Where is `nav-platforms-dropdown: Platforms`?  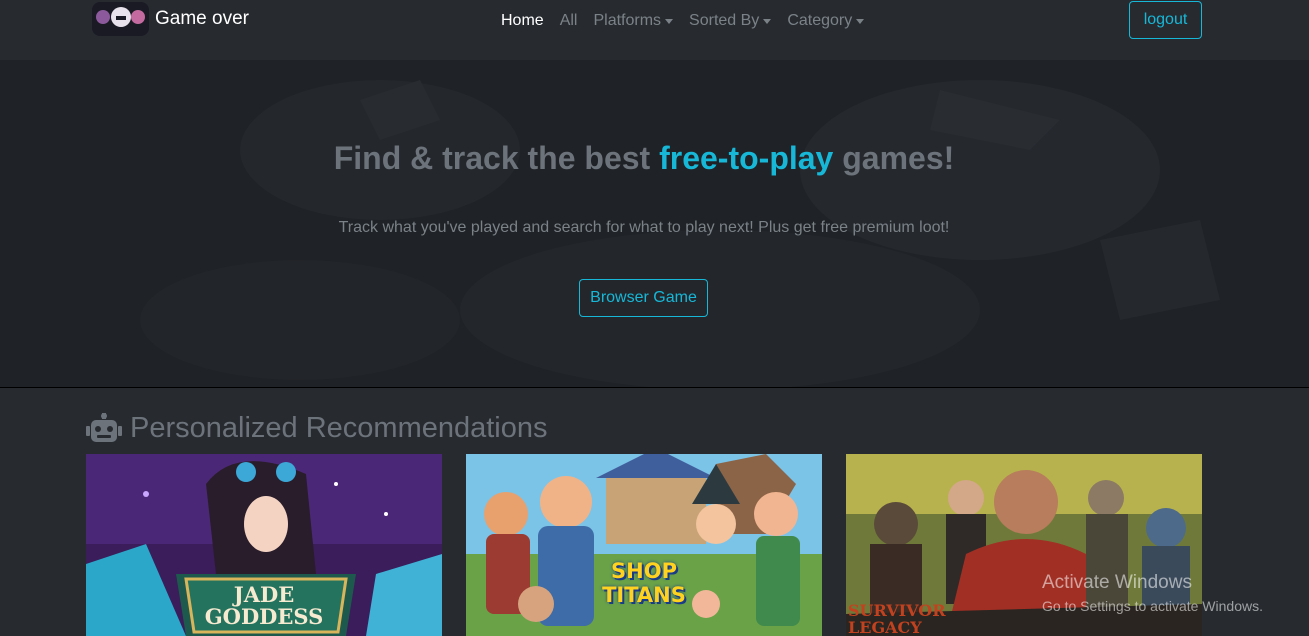 nav-platforms-dropdown: Platforms is located at coordinates (633, 21).